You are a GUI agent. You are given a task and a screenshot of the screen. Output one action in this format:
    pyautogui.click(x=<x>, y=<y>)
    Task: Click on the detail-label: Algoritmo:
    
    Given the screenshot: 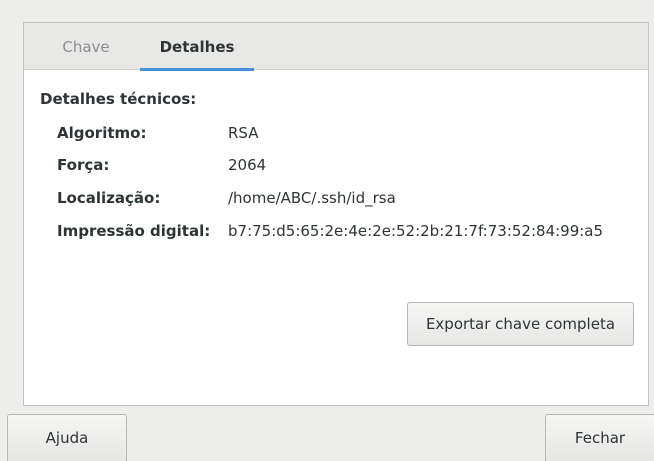 What is the action you would take?
    pyautogui.click(x=102, y=133)
    